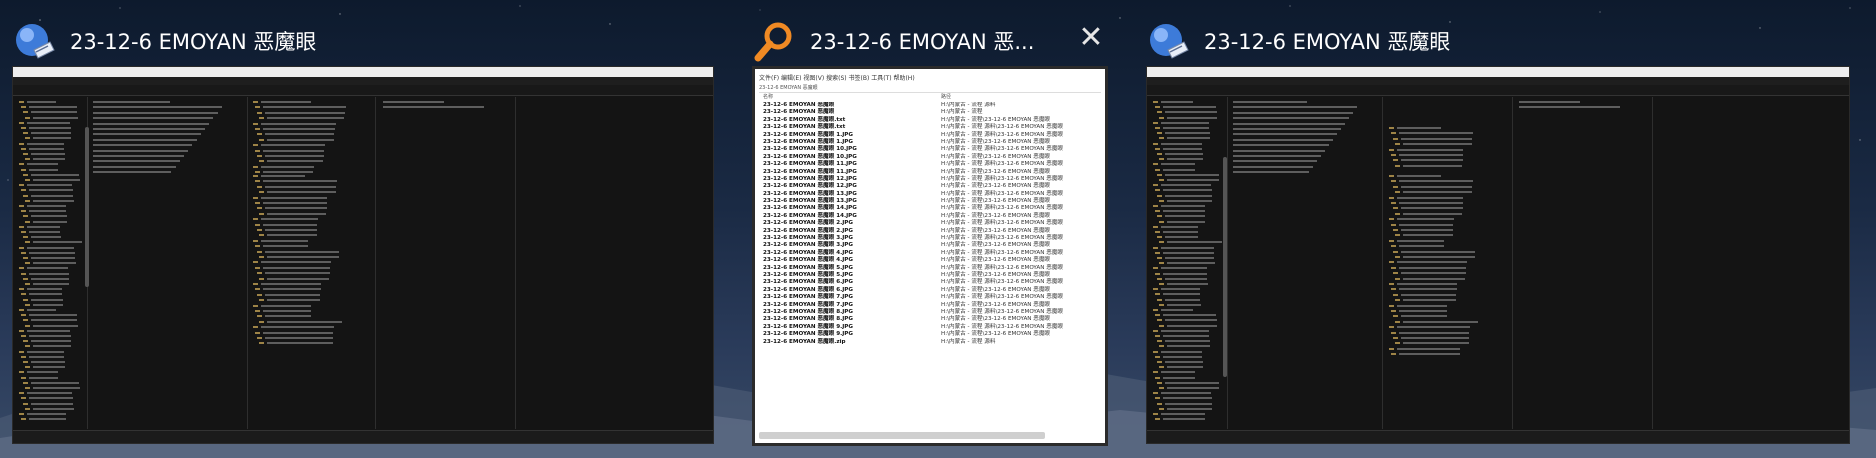 The image size is (1876, 458). What do you see at coordinates (810, 208) in the screenshot?
I see `list-item-name: 23-12-6 EMOYAN 恶魔眼 14.JPG` at bounding box center [810, 208].